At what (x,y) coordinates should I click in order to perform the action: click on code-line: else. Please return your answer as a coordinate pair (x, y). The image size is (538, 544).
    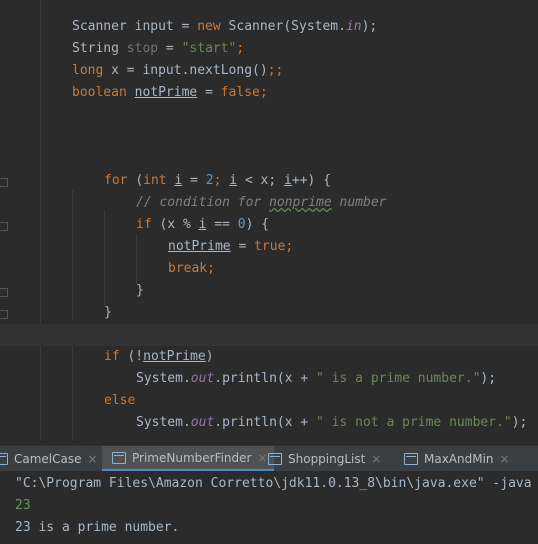
    Looking at the image, I should click on (119, 401).